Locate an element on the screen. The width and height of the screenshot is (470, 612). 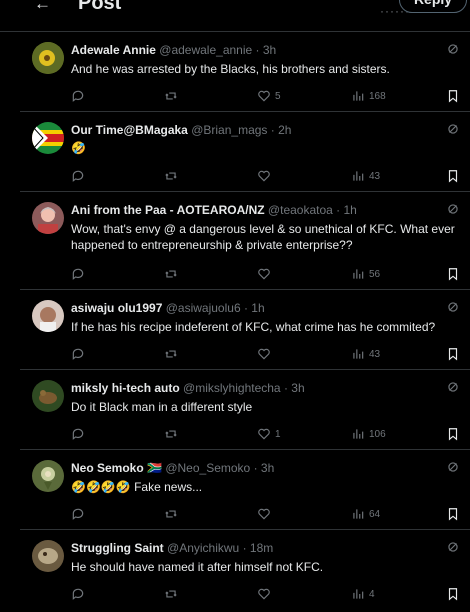
display-name: asiwaju olu1997 is located at coordinates (116, 308).